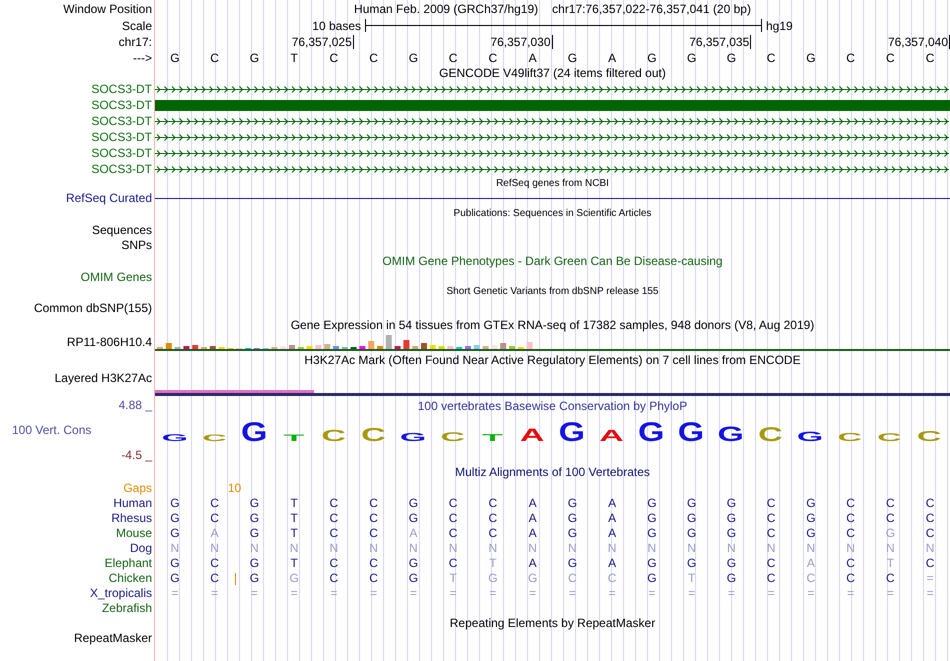 This screenshot has height=661, width=950. What do you see at coordinates (127, 608) in the screenshot?
I see `species-label: Zebrafish` at bounding box center [127, 608].